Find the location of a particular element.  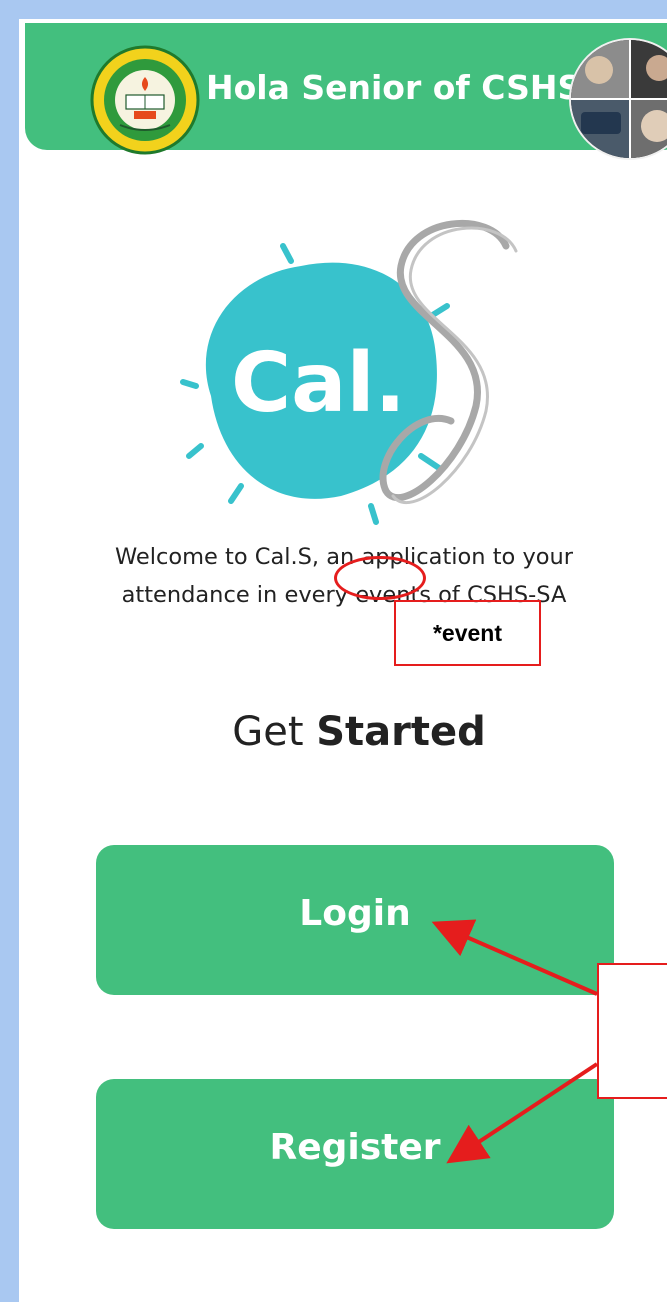

annotation-circle is located at coordinates (380, 578).